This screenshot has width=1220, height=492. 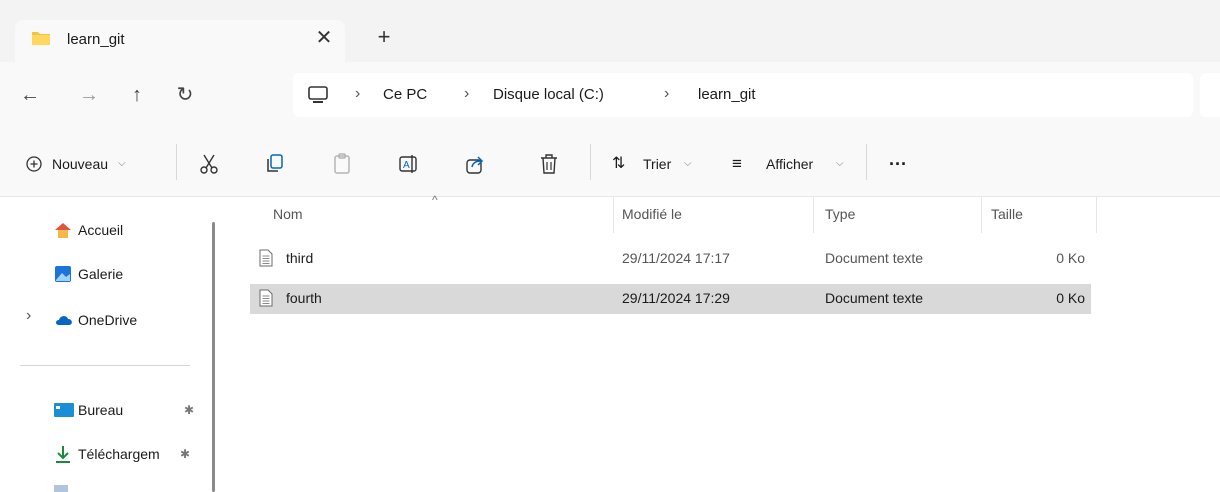 What do you see at coordinates (475, 164) in the screenshot?
I see `share-icon` at bounding box center [475, 164].